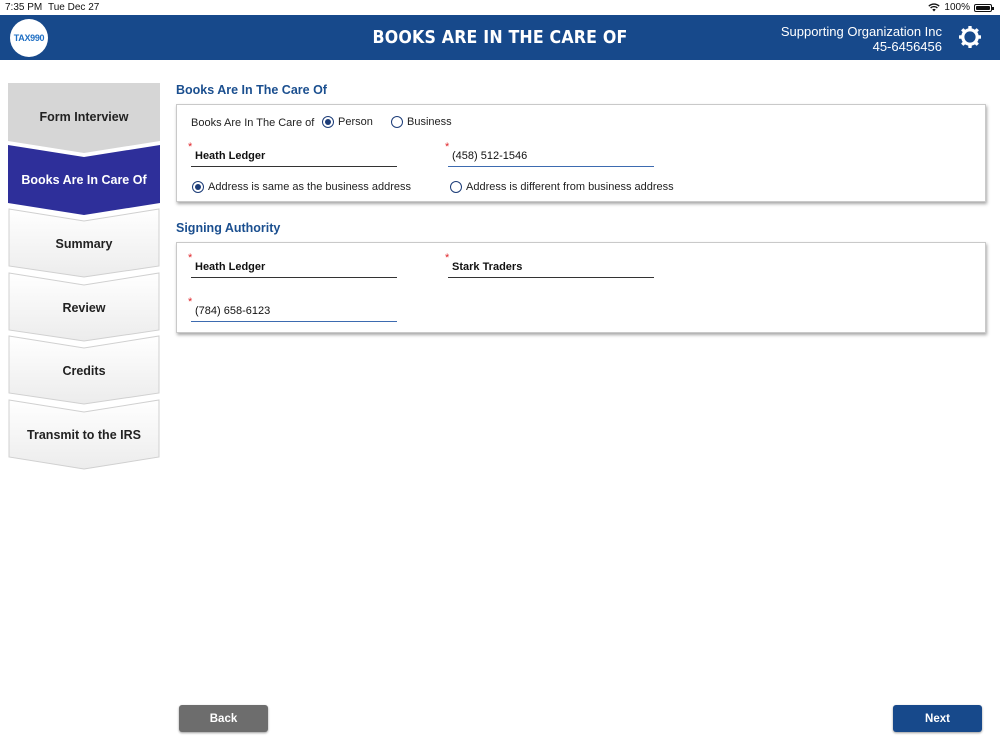  I want to click on status-right: 100%, so click(961, 7).